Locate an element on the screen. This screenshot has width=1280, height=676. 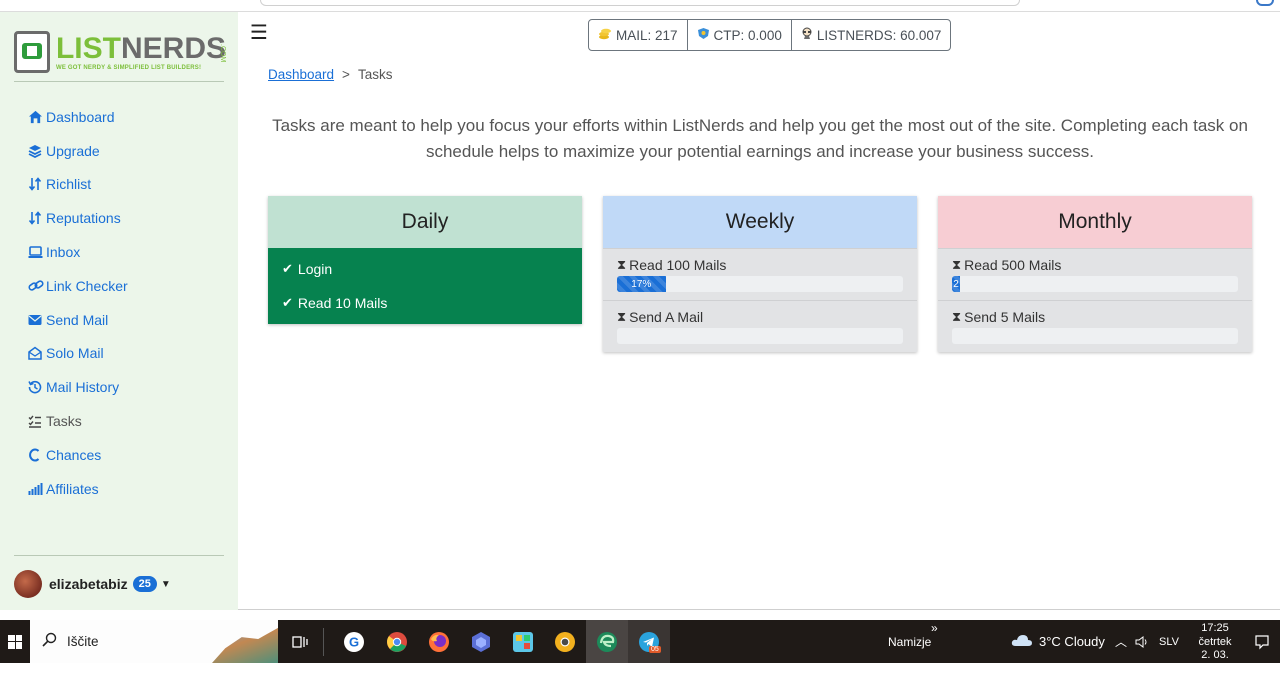
card-title: Monthly is located at coordinates (1095, 222).